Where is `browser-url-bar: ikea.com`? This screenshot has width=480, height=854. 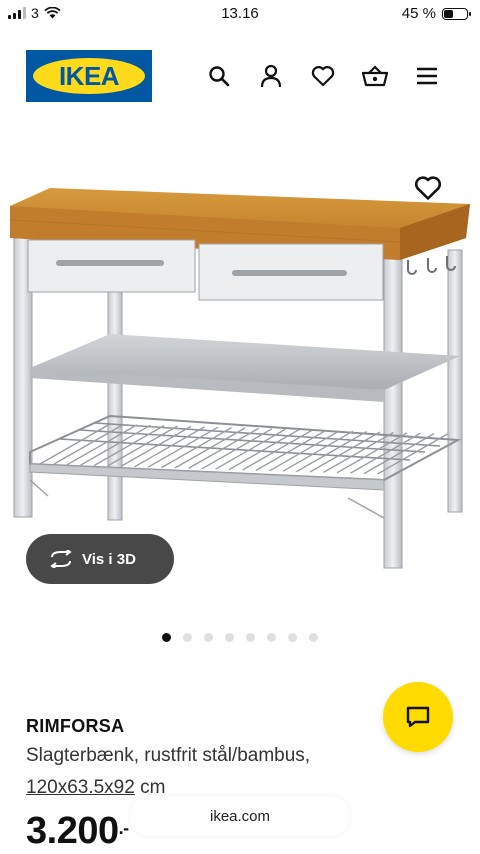 browser-url-bar: ikea.com is located at coordinates (240, 816).